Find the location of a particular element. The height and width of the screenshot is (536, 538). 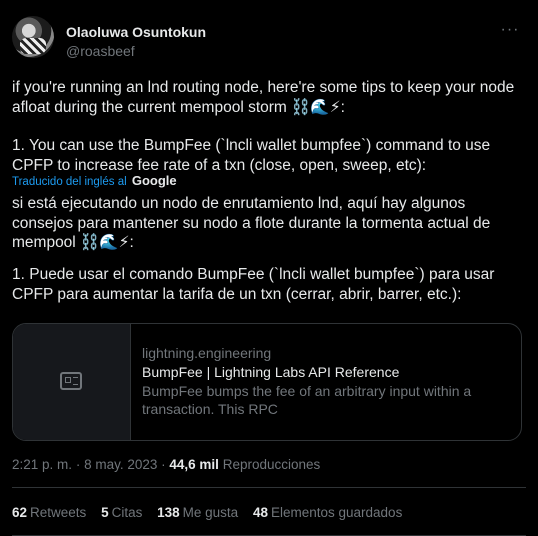

author-handle: @roasbeef is located at coordinates (100, 51).